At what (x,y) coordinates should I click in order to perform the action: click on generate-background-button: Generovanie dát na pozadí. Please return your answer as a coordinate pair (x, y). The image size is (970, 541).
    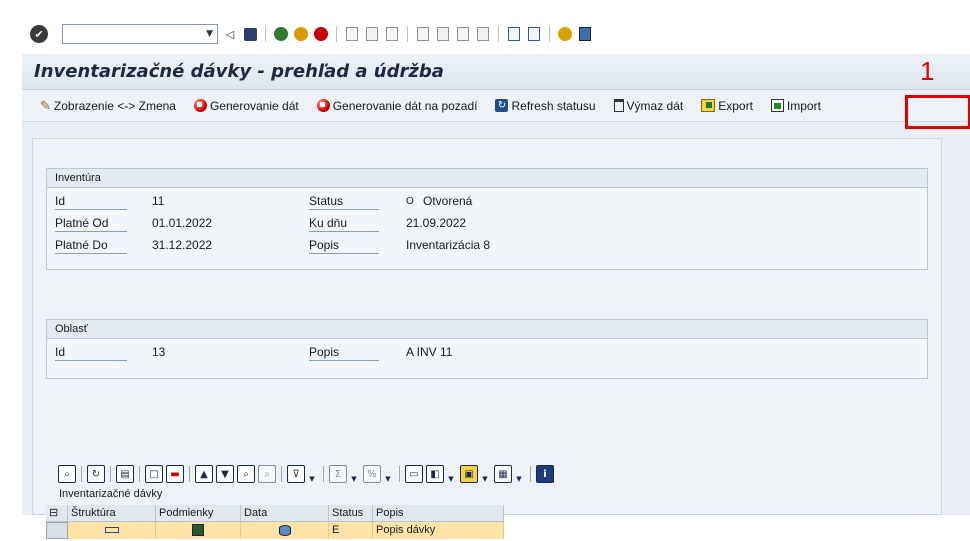
    Looking at the image, I should click on (397, 106).